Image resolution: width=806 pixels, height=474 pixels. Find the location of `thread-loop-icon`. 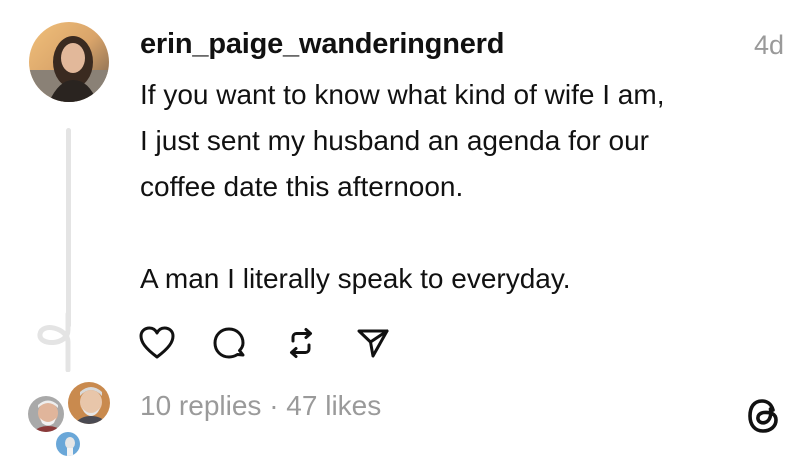

thread-loop-icon is located at coordinates (54, 342).